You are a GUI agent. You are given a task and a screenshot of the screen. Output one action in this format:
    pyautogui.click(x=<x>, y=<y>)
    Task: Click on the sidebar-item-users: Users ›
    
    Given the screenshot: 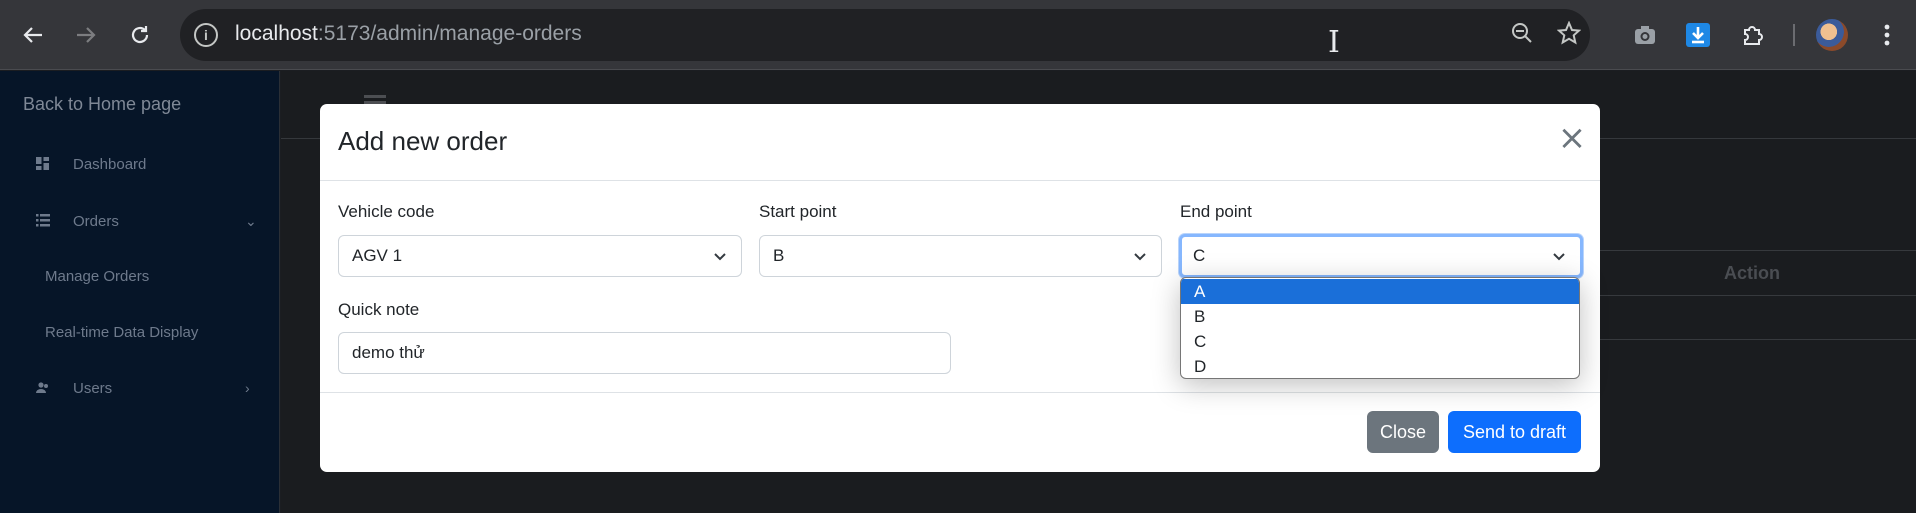 What is the action you would take?
    pyautogui.click(x=140, y=390)
    